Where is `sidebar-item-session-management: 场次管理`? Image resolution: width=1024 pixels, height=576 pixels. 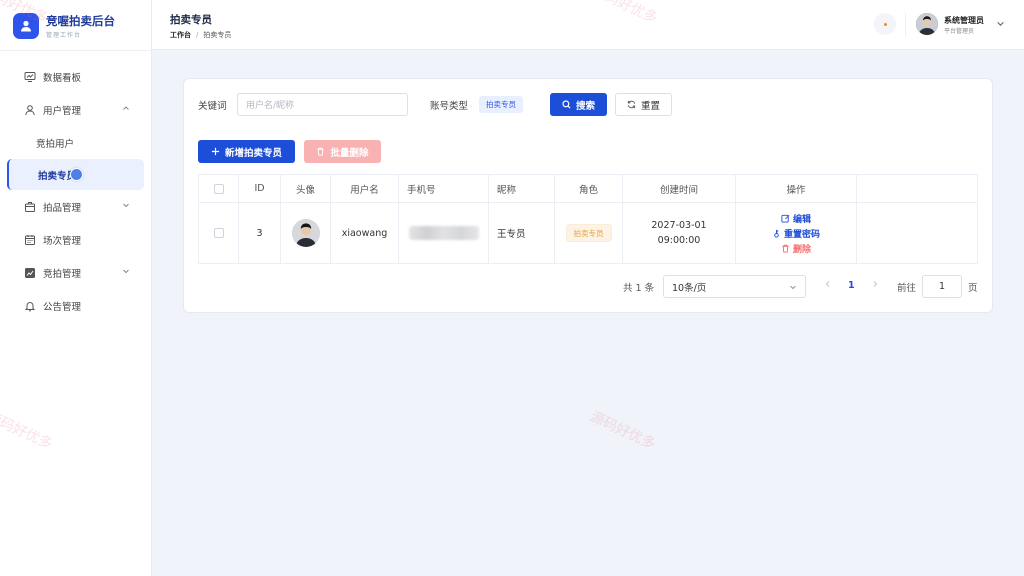 sidebar-item-session-management: 场次管理 is located at coordinates (76, 239).